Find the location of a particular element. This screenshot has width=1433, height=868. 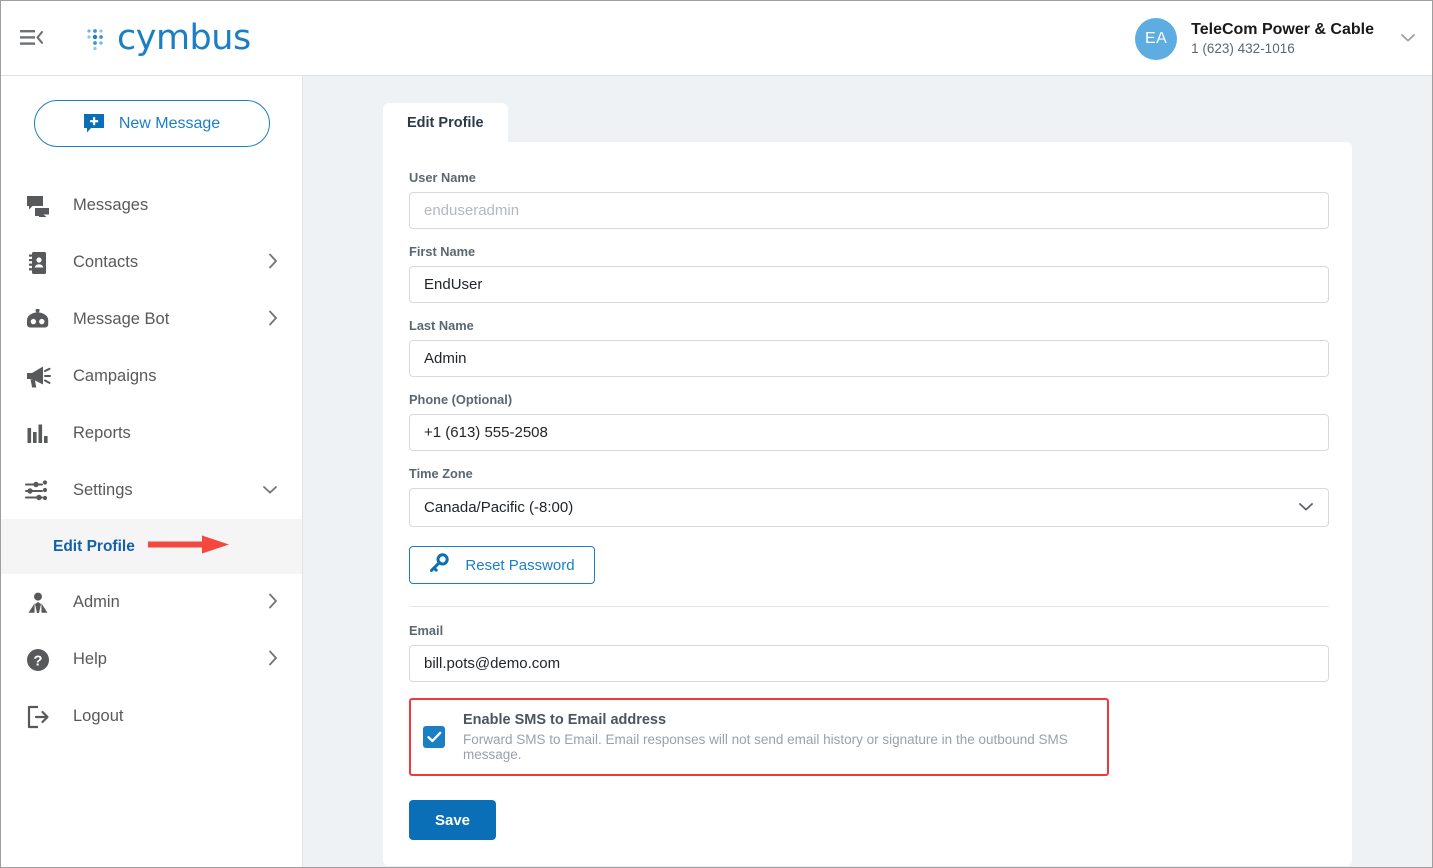

sidebar-item-label: Admin is located at coordinates (96, 602).